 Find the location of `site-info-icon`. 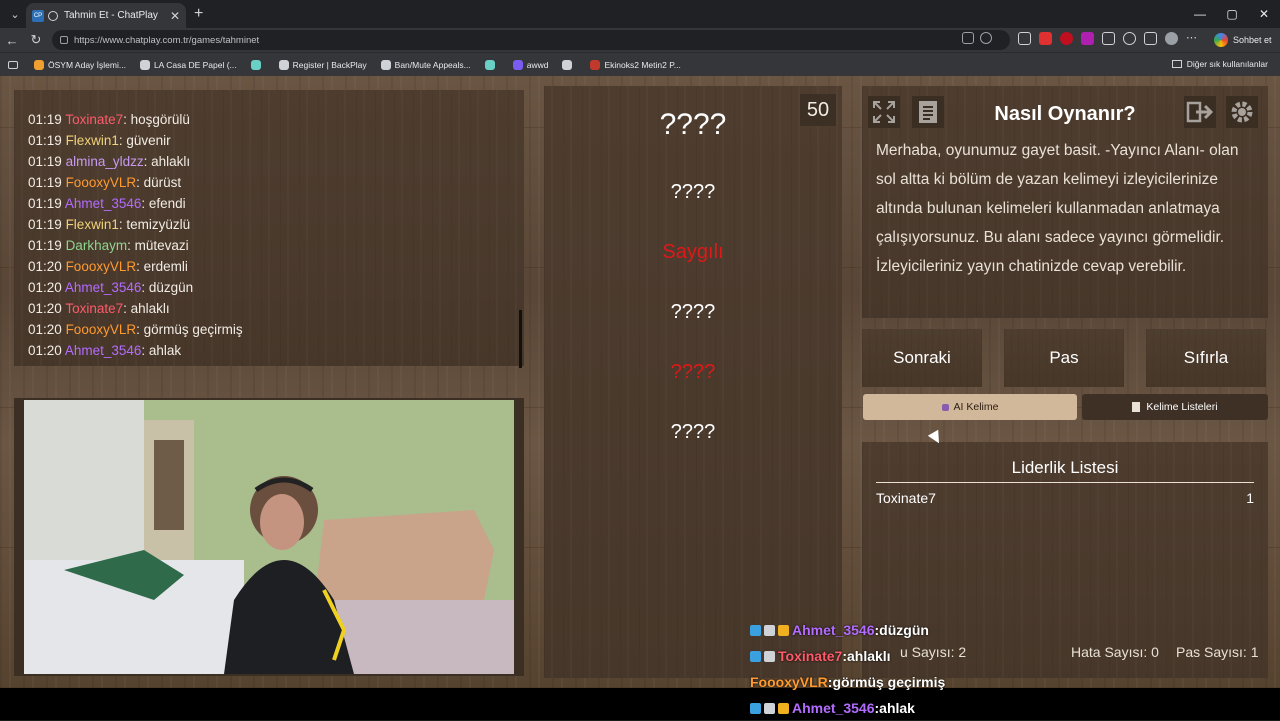

site-info-icon is located at coordinates (64, 40).